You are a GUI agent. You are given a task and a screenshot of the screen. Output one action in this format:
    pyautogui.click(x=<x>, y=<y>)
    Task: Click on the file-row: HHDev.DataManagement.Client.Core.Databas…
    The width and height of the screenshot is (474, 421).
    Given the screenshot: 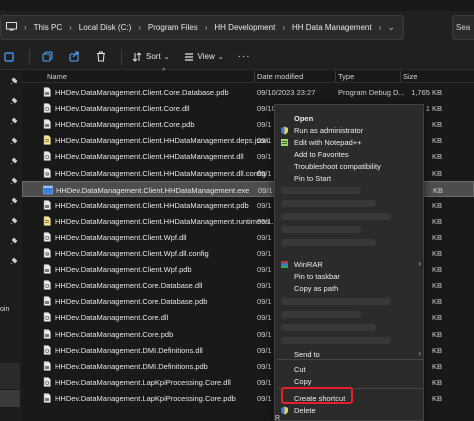 What is the action you would take?
    pyautogui.click(x=248, y=92)
    